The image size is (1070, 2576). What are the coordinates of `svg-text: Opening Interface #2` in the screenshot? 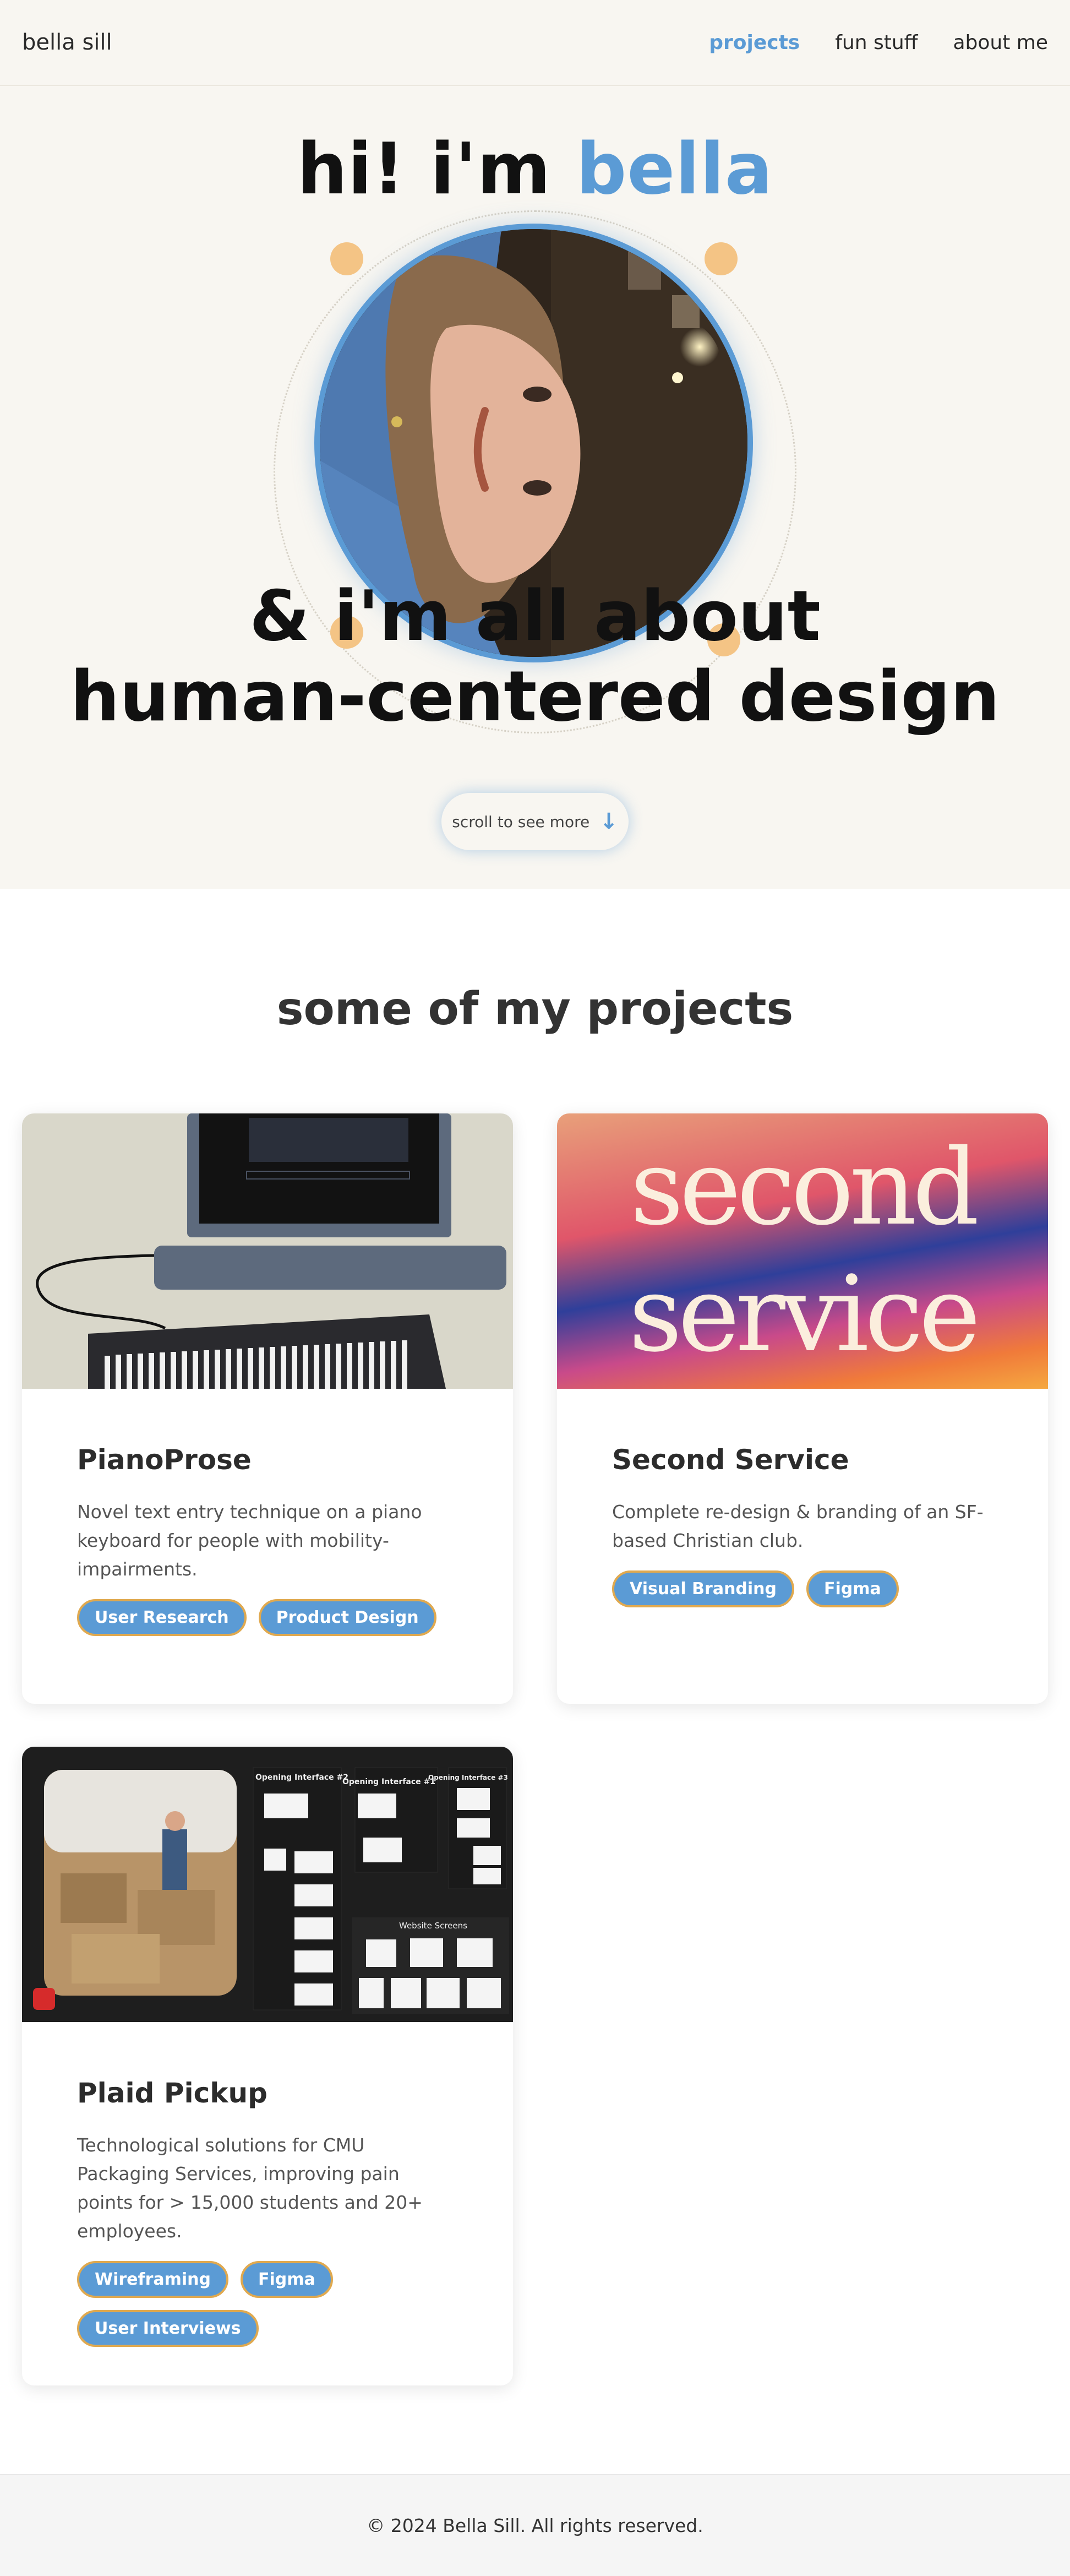 It's located at (301, 1778).